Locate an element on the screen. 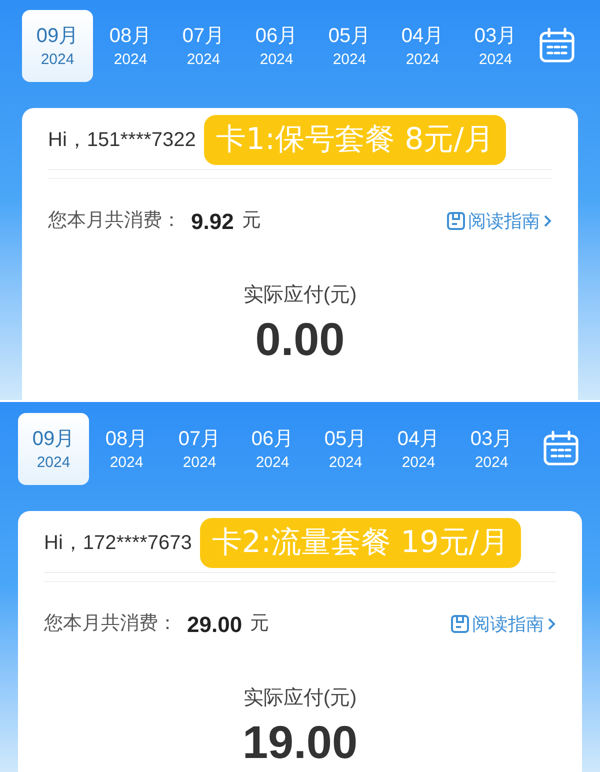  spend-amount: 29.00 is located at coordinates (214, 624).